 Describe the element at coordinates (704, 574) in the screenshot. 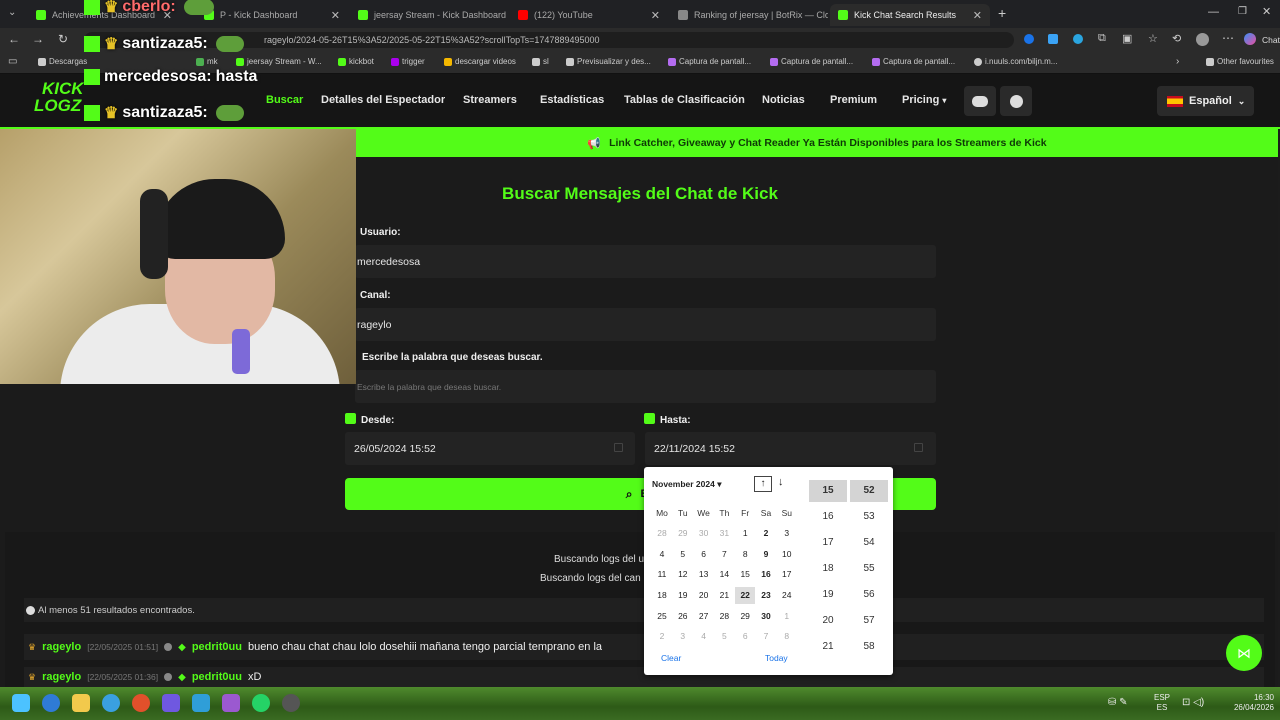

I see `calendar-day: 13` at that location.